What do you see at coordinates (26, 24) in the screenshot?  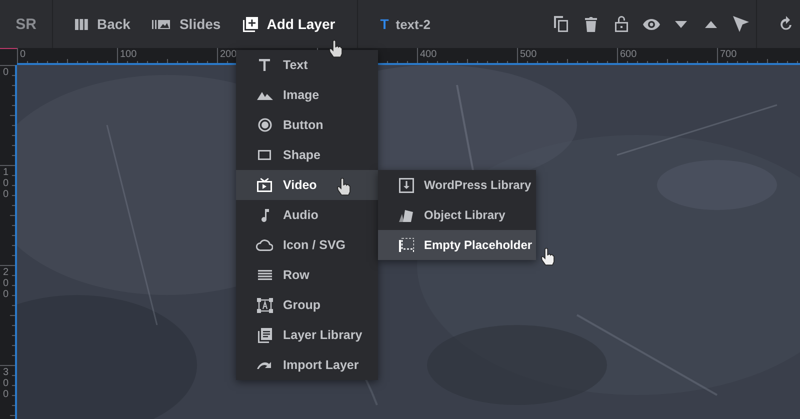 I see `logo: SR` at bounding box center [26, 24].